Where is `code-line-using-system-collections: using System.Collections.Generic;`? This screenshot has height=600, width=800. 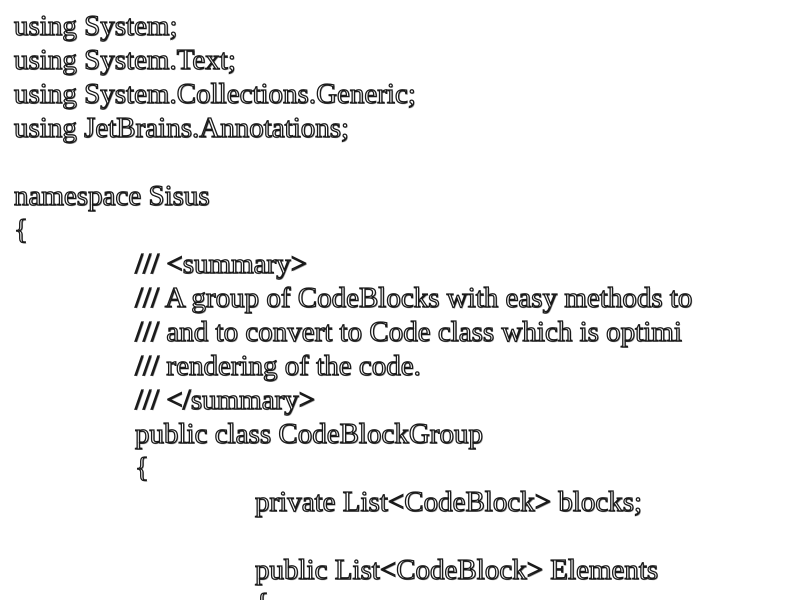
code-line-using-system-collections: using System.Collections.Generic; is located at coordinates (214, 93).